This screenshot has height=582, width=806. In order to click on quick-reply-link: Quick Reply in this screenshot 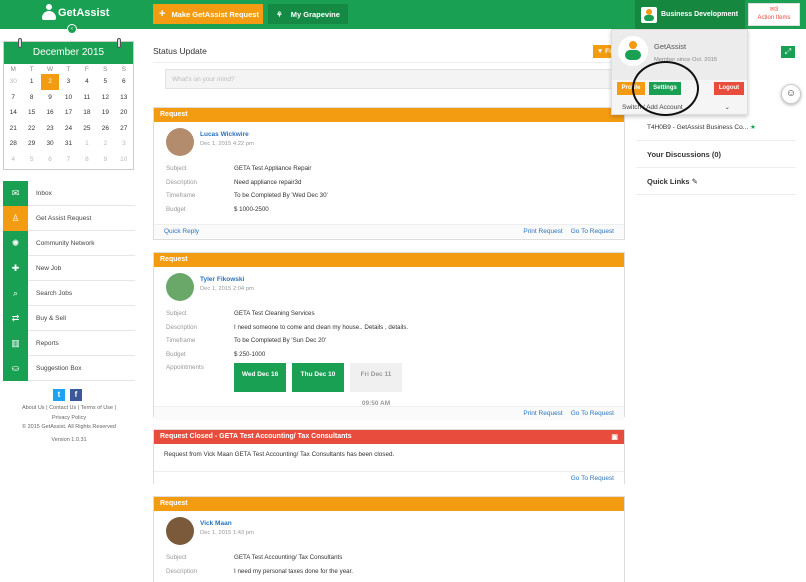, I will do `click(181, 231)`.